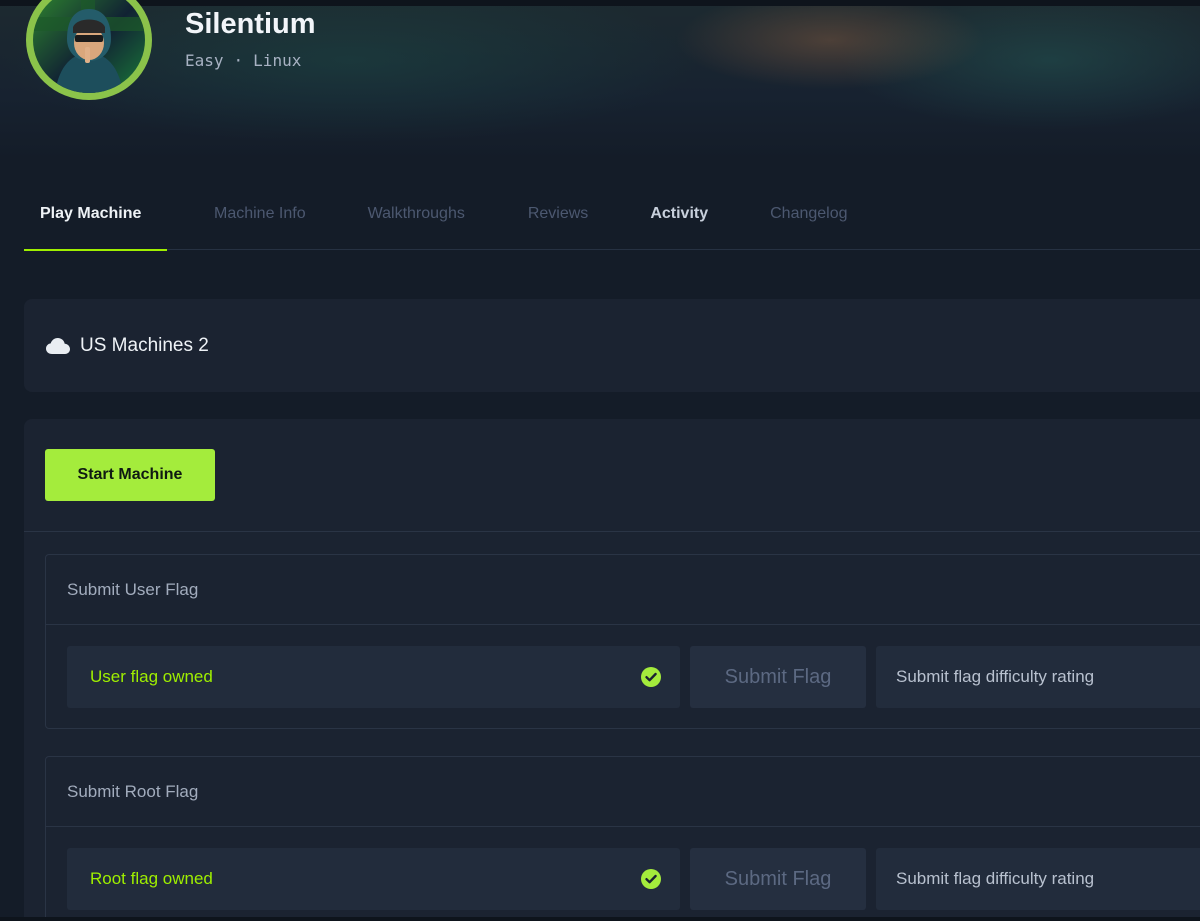 The image size is (1200, 921). Describe the element at coordinates (612, 475) in the screenshot. I see `start-area: Start Machine` at that location.